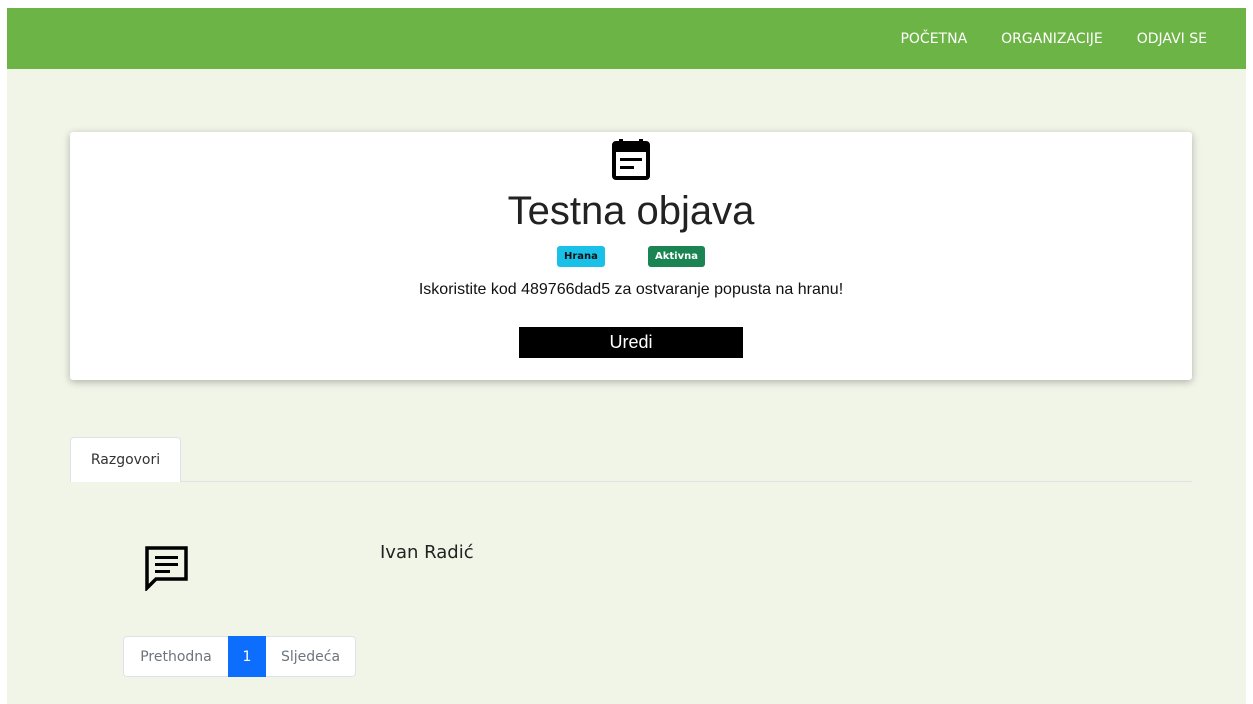 The height and width of the screenshot is (704, 1253). I want to click on pagination-next-button: Sljedeća, so click(310, 656).